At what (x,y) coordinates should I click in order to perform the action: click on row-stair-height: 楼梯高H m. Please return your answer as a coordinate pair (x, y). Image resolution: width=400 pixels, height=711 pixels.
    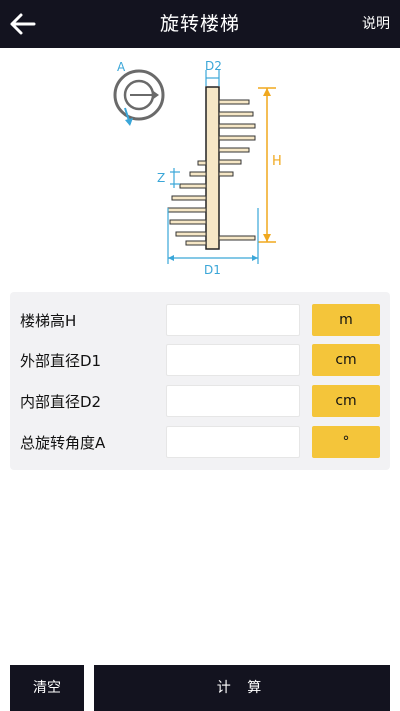
    Looking at the image, I should click on (200, 321).